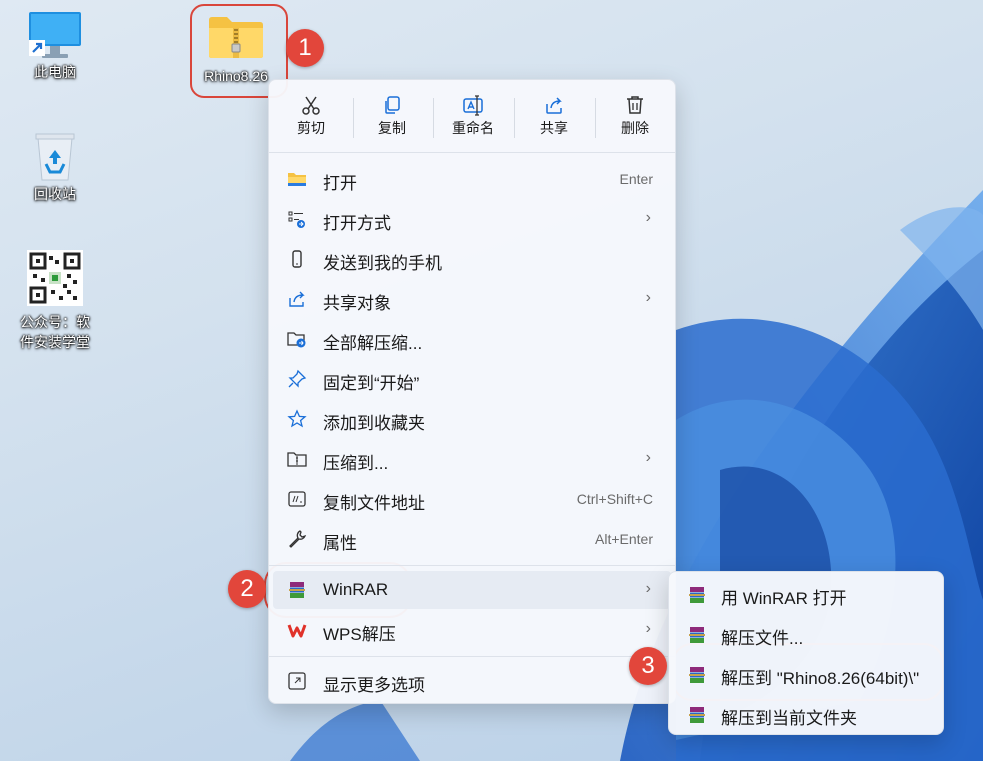 Image resolution: width=983 pixels, height=761 pixels. What do you see at coordinates (311, 128) in the screenshot?
I see `cut-label: 剪切` at bounding box center [311, 128].